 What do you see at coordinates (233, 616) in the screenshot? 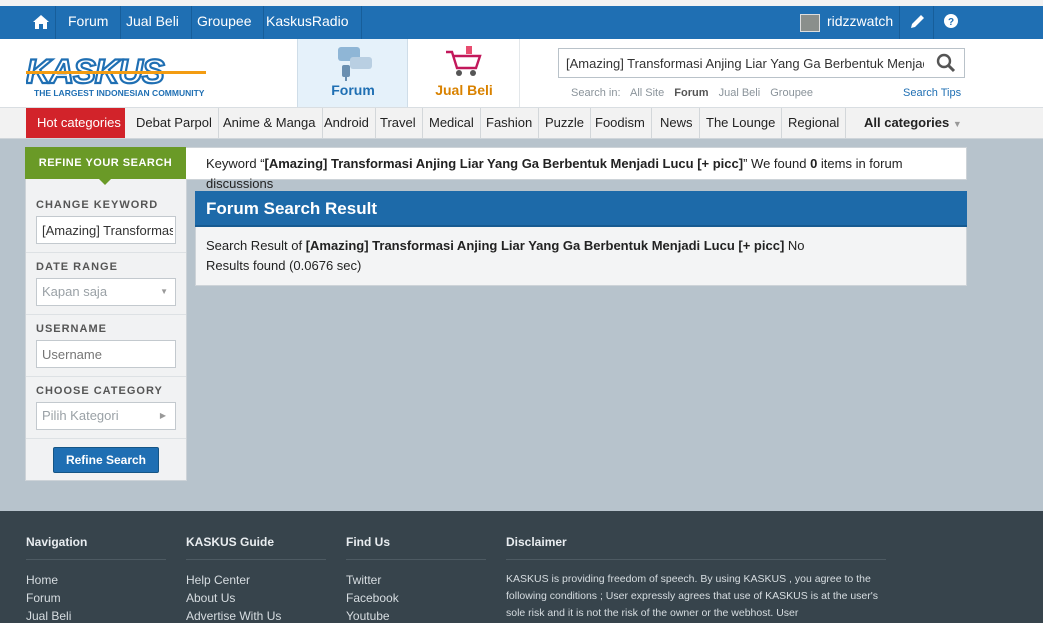
I see `footer-link-advertise: Advertise With Us` at bounding box center [233, 616].